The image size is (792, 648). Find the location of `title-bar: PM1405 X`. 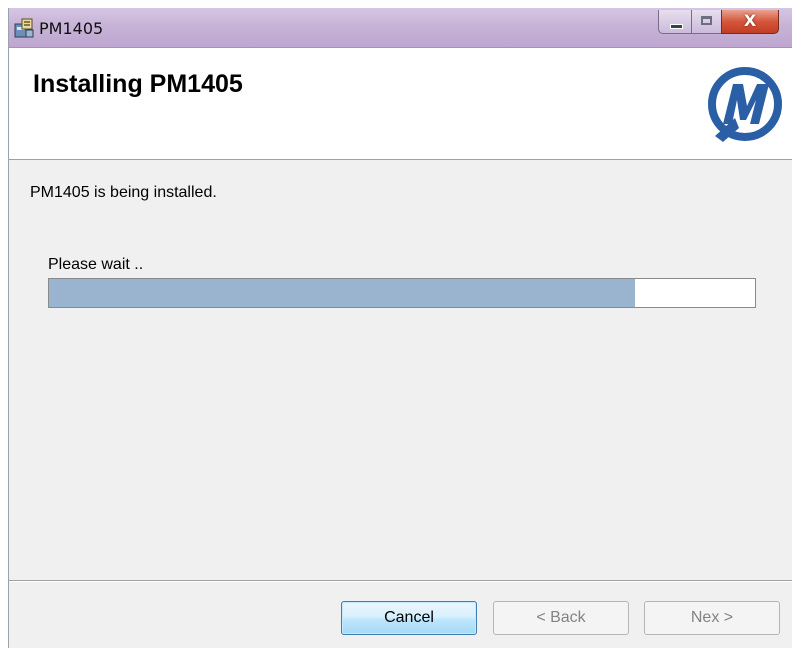

title-bar: PM1405 X is located at coordinates (400, 28).